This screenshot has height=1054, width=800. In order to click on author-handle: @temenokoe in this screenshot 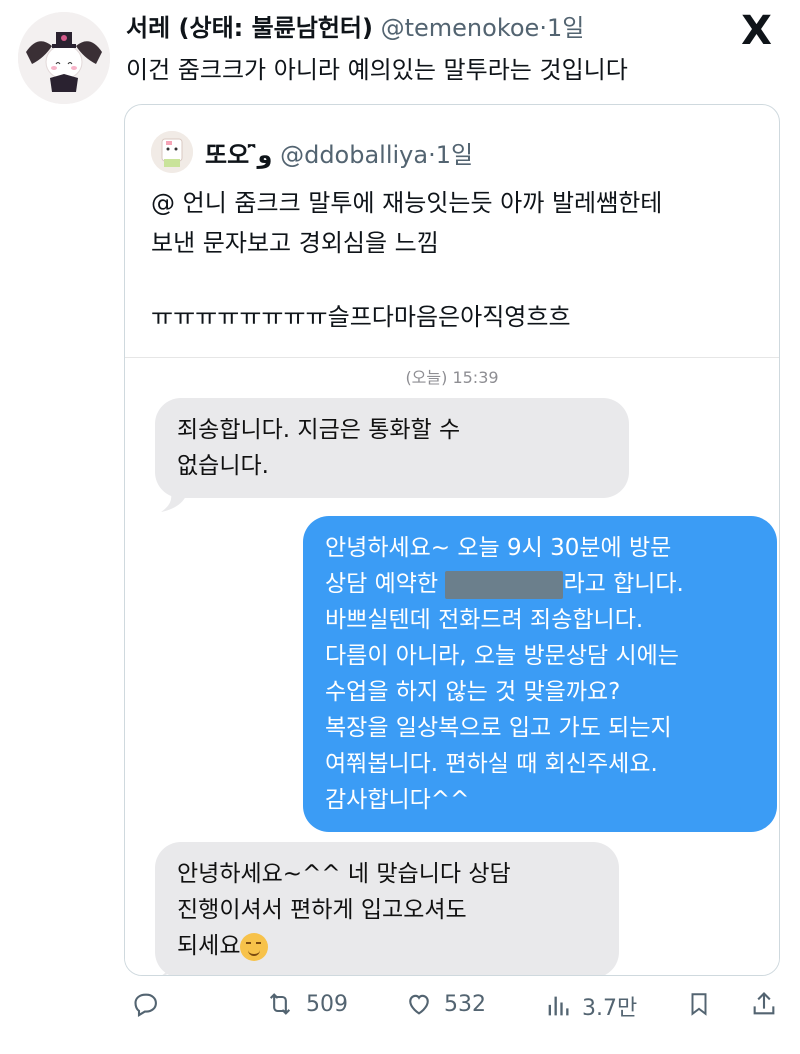, I will do `click(460, 28)`.